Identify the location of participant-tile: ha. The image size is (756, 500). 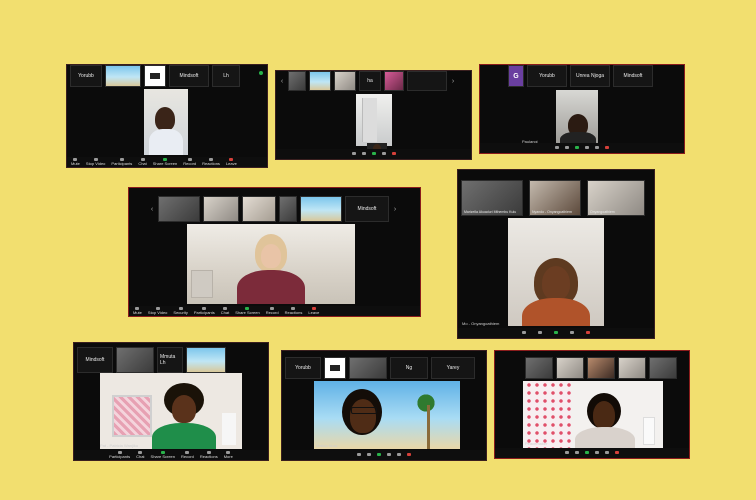
(370, 81).